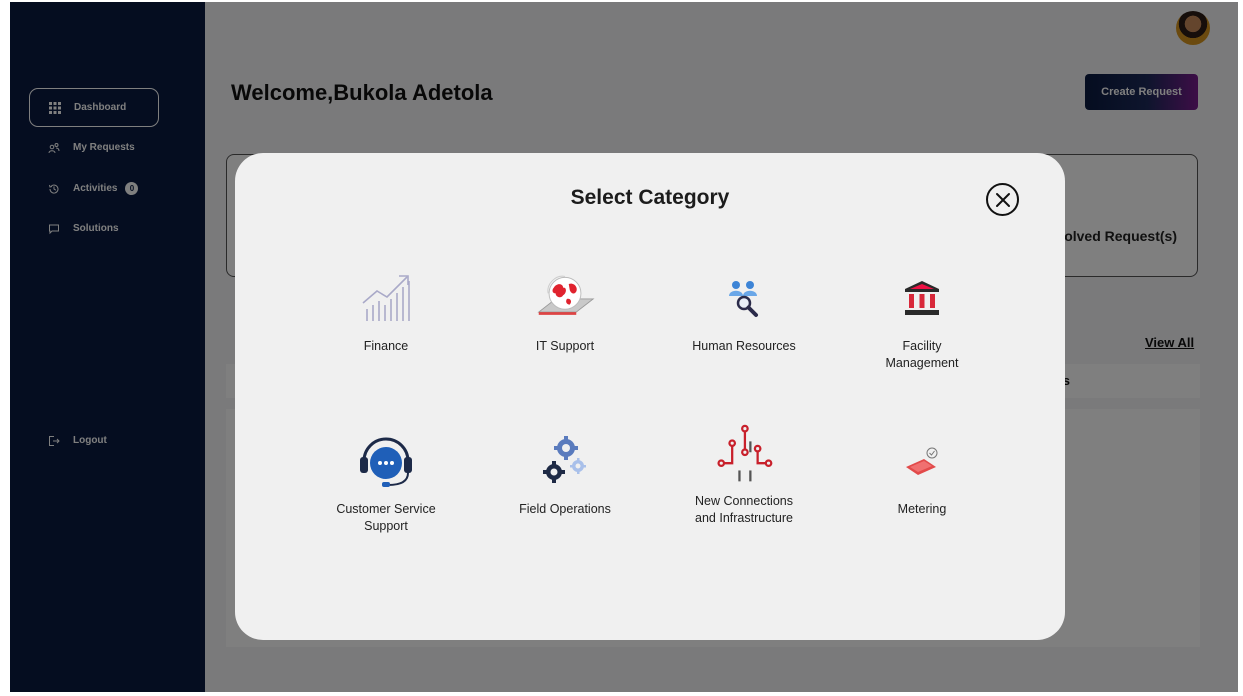 The image size is (1243, 696). What do you see at coordinates (922, 354) in the screenshot?
I see `category-label: Facility Management` at bounding box center [922, 354].